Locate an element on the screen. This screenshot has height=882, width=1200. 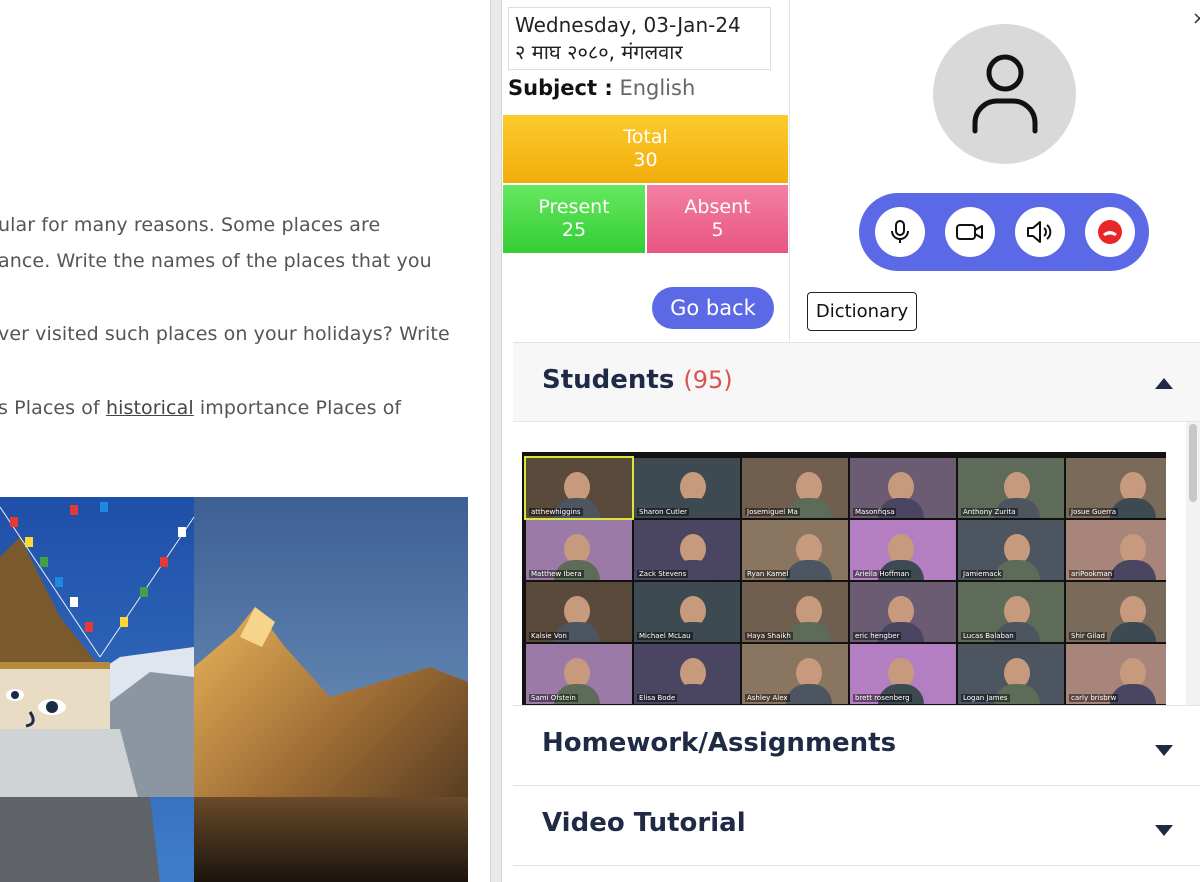
subject-label: Subject : is located at coordinates (560, 88).